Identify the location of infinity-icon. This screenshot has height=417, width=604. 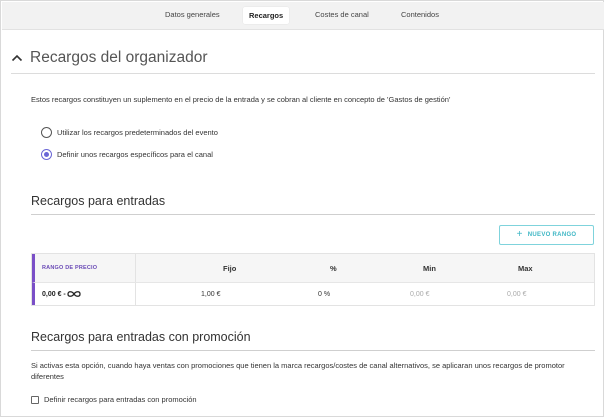
(74, 294).